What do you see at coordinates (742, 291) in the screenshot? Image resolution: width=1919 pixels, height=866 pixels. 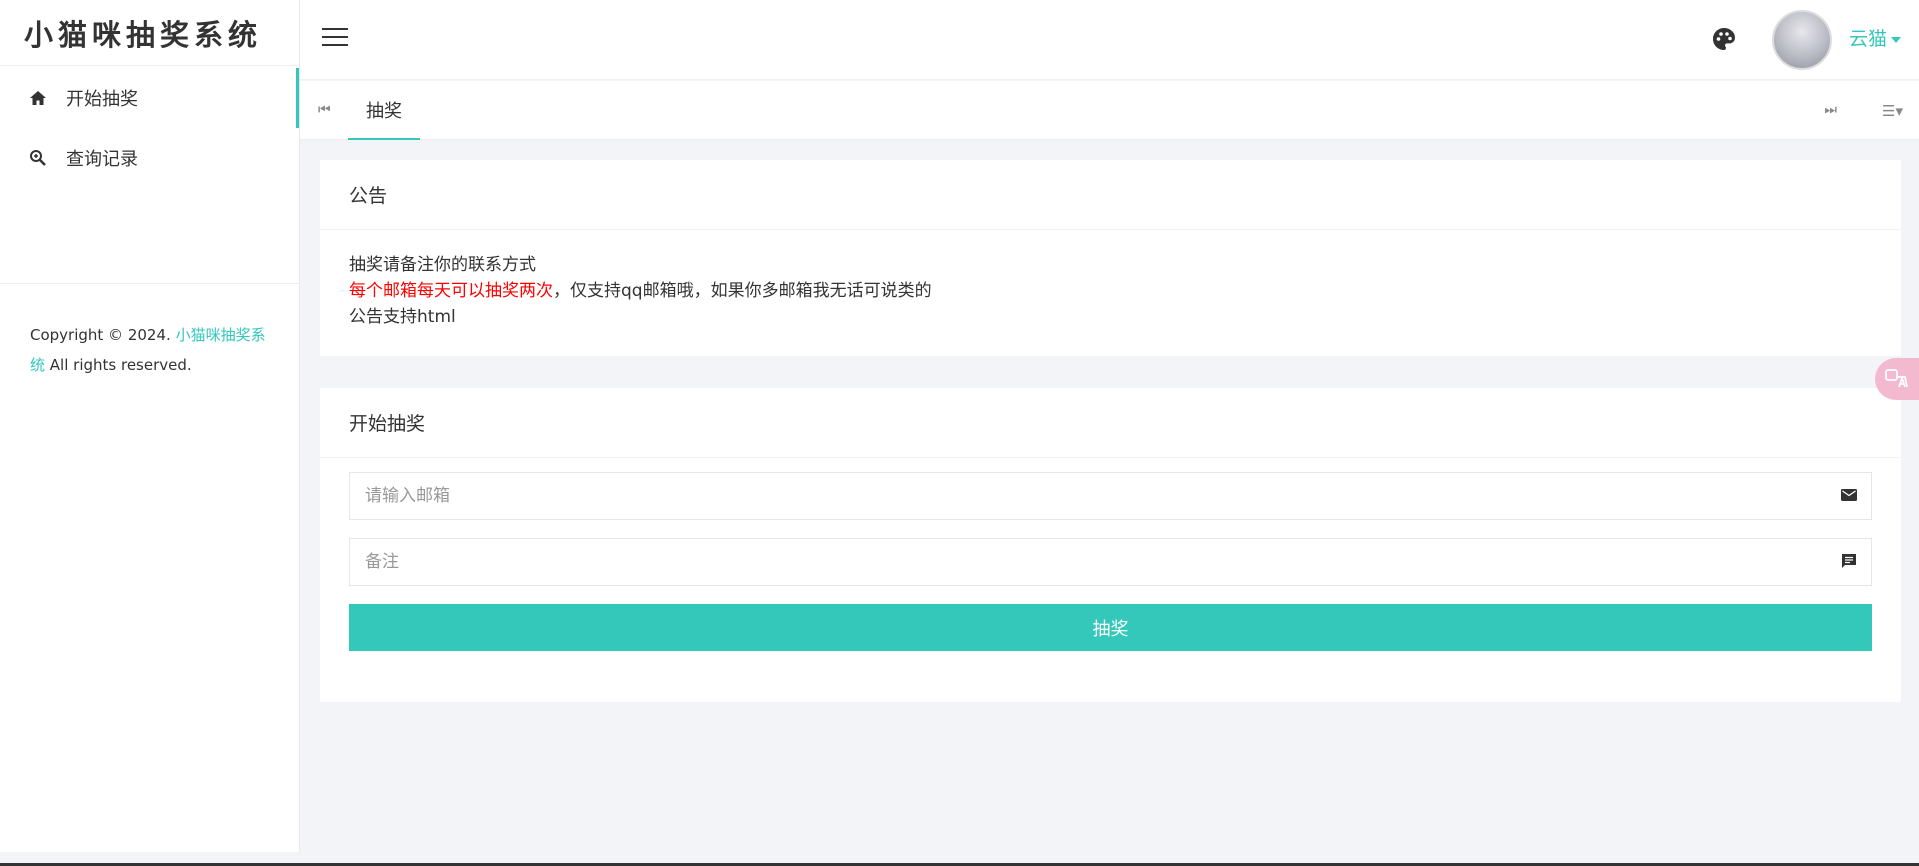 I see `notice-line-2-rest: ，仅支持qq邮箱哦，如果你多邮箱我无话可说类的` at bounding box center [742, 291].